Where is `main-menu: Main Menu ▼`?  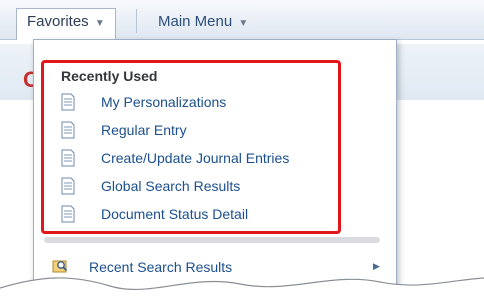 main-menu: Main Menu ▼ is located at coordinates (203, 23).